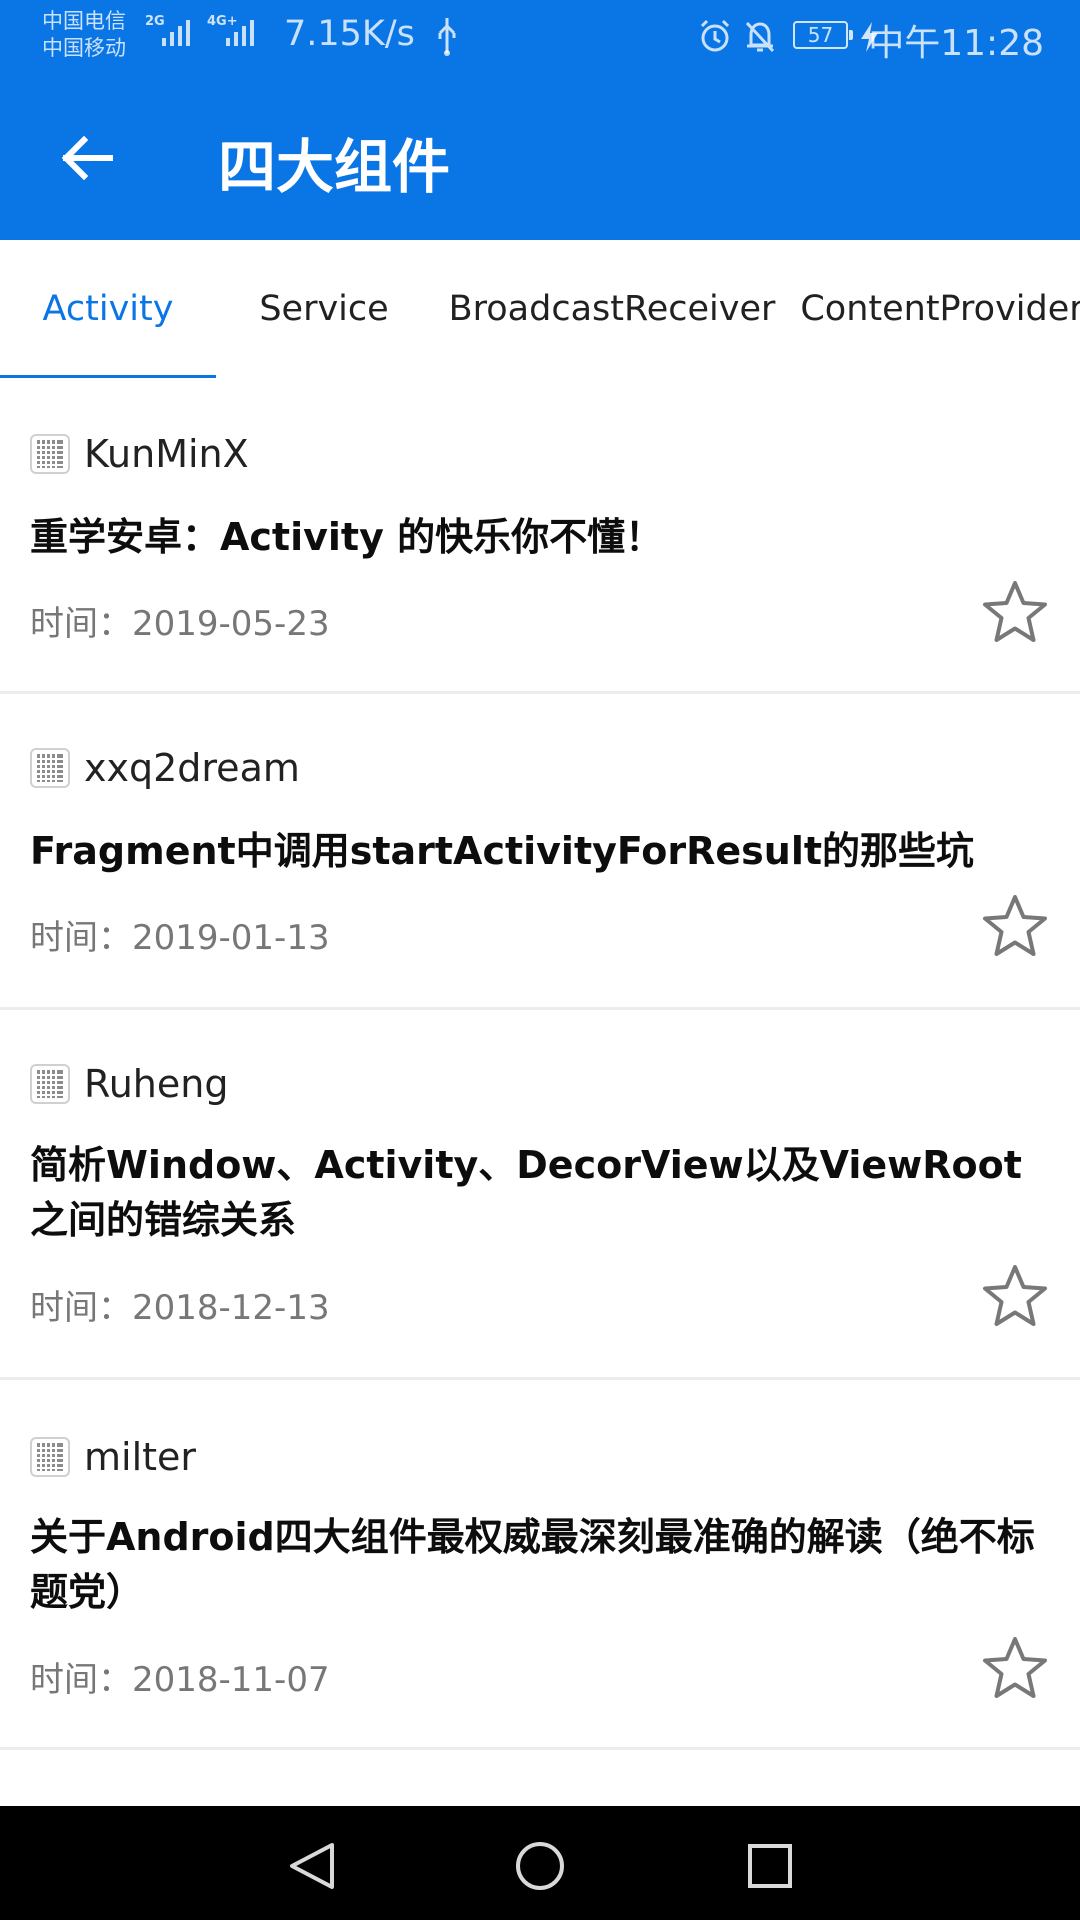 Image resolution: width=1080 pixels, height=1920 pixels. I want to click on back-arrow-icon, so click(88, 158).